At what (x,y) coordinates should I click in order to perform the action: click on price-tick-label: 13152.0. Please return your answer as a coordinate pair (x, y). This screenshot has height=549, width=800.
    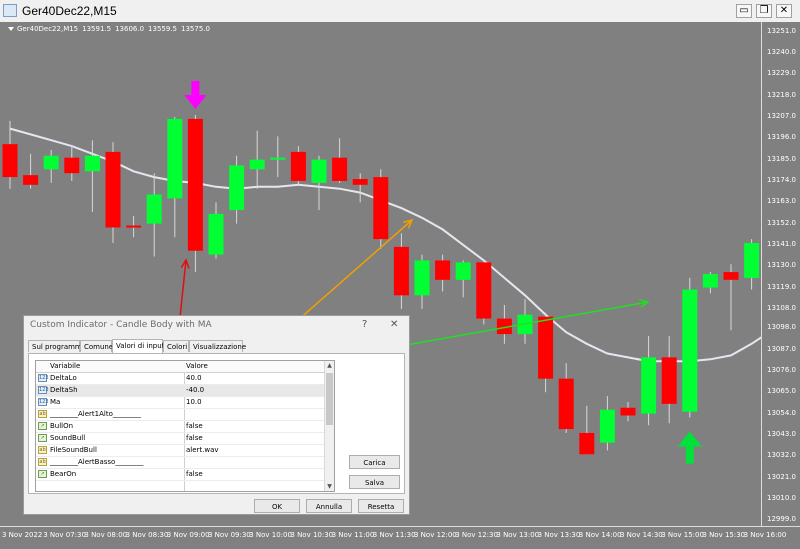
    Looking at the image, I should click on (781, 222).